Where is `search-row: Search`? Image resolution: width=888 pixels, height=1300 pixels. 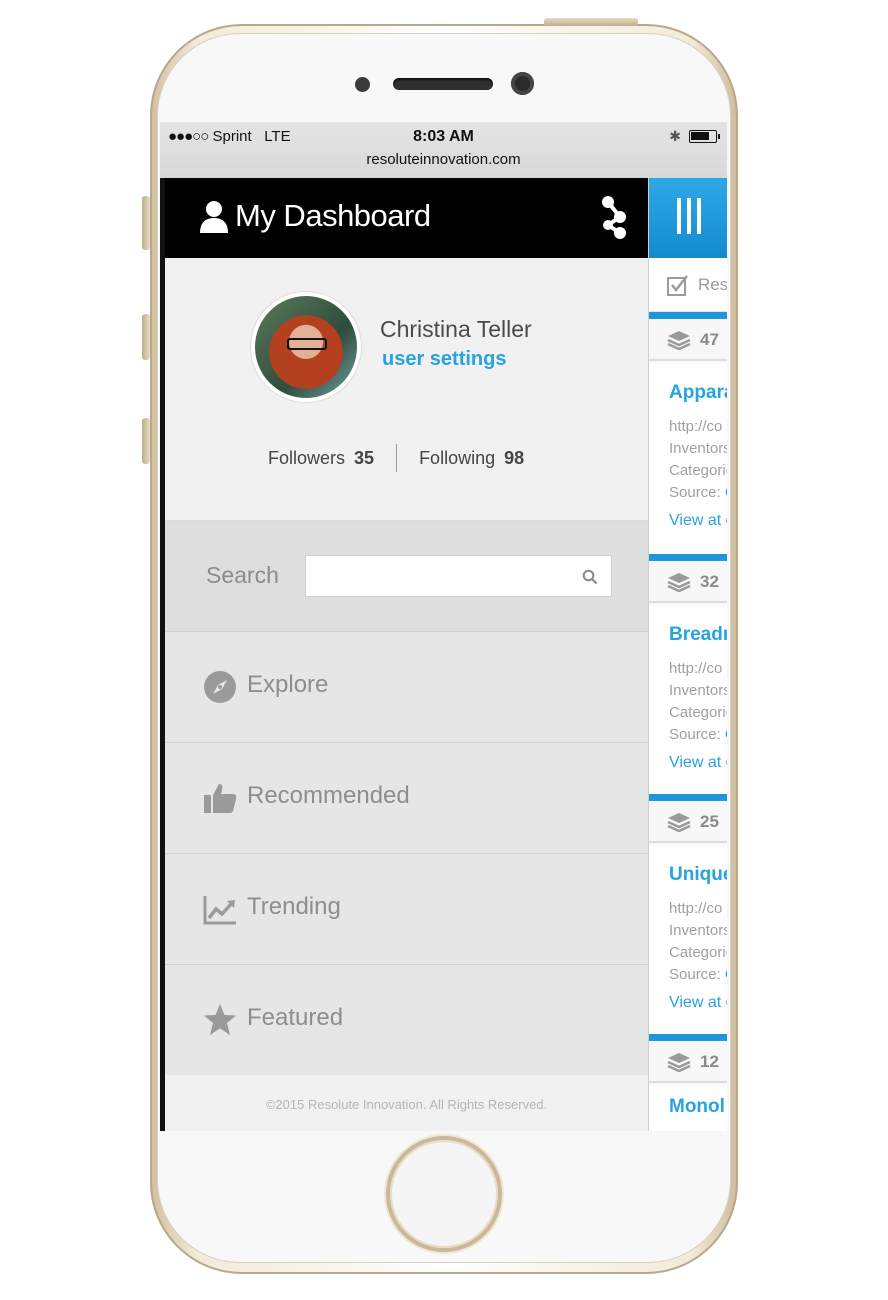 search-row: Search is located at coordinates (406, 577).